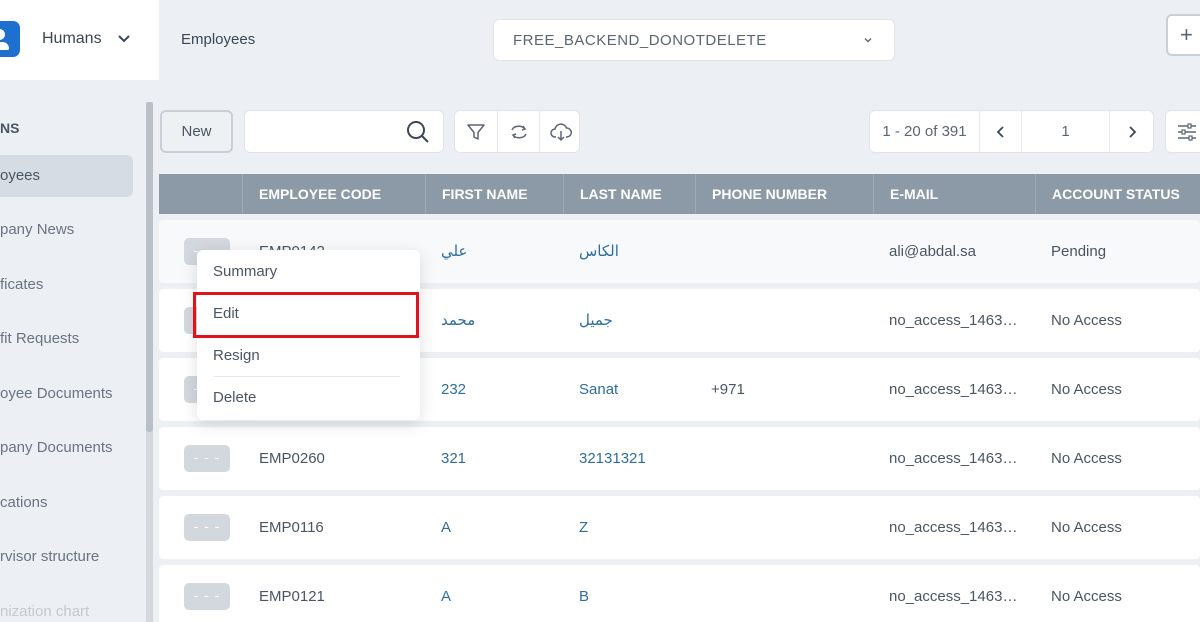  Describe the element at coordinates (306, 376) in the screenshot. I see `menu-divider` at that location.